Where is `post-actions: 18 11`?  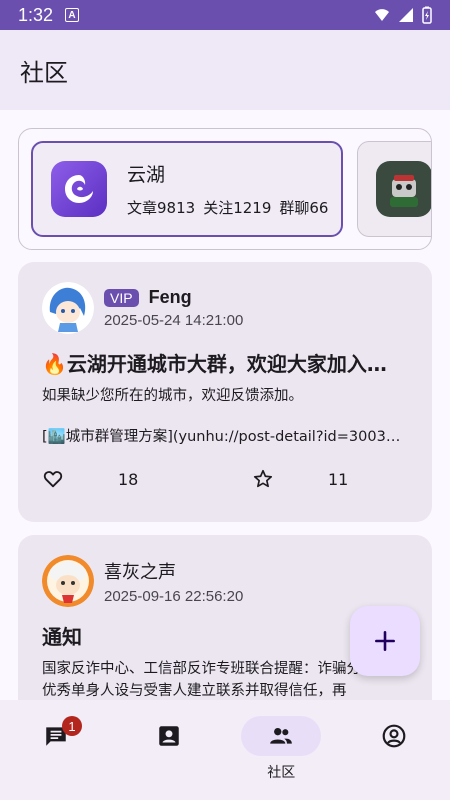 post-actions: 18 11 is located at coordinates (225, 479).